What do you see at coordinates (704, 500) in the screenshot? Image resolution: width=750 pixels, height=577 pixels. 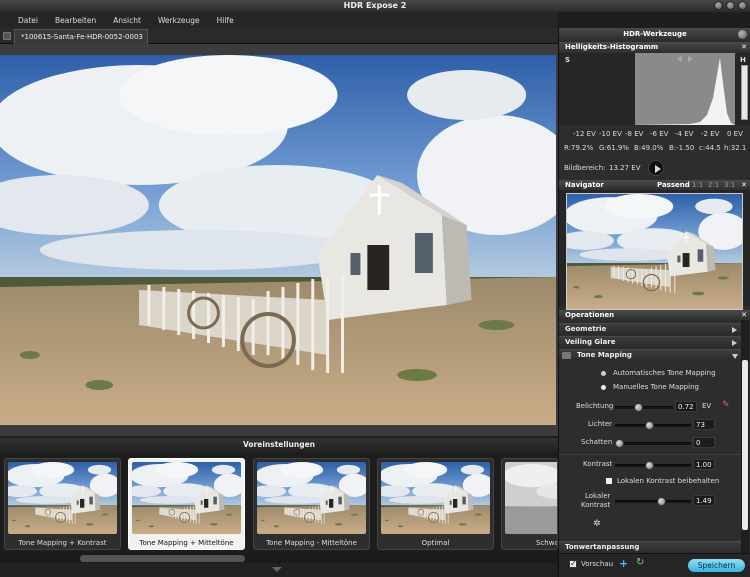 I see `local-contrast-value: 1.49` at bounding box center [704, 500].